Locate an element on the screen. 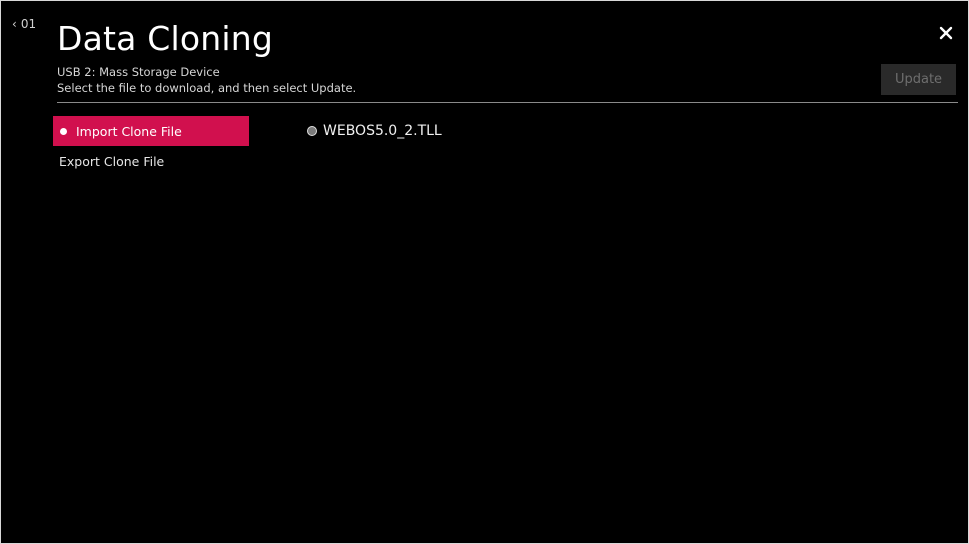 The width and height of the screenshot is (969, 544). close-button is located at coordinates (946, 33).